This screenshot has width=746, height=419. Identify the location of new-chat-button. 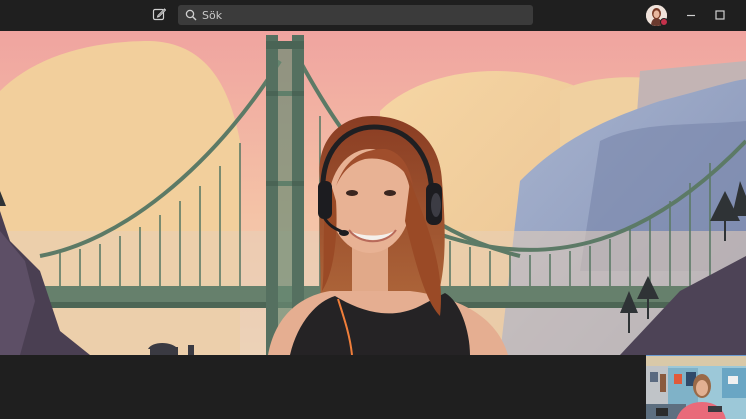
(159, 15).